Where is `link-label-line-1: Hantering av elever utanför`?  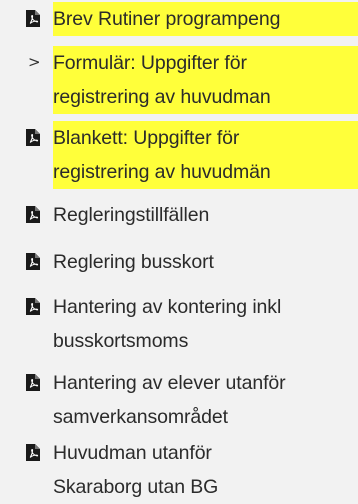
link-label-line-1: Hantering av elever utanför is located at coordinates (169, 383).